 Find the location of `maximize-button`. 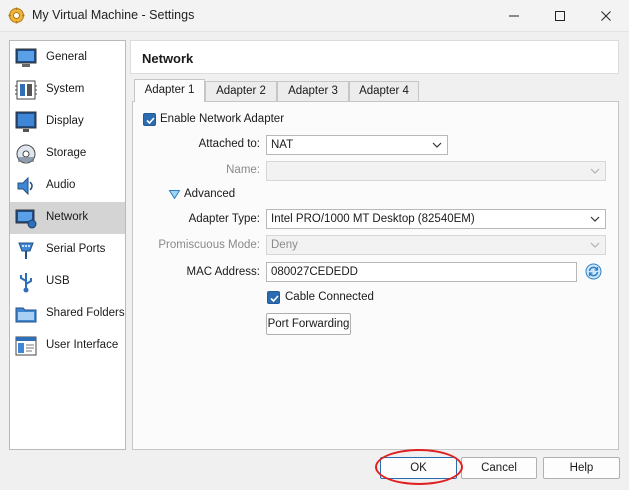

maximize-button is located at coordinates (560, 16).